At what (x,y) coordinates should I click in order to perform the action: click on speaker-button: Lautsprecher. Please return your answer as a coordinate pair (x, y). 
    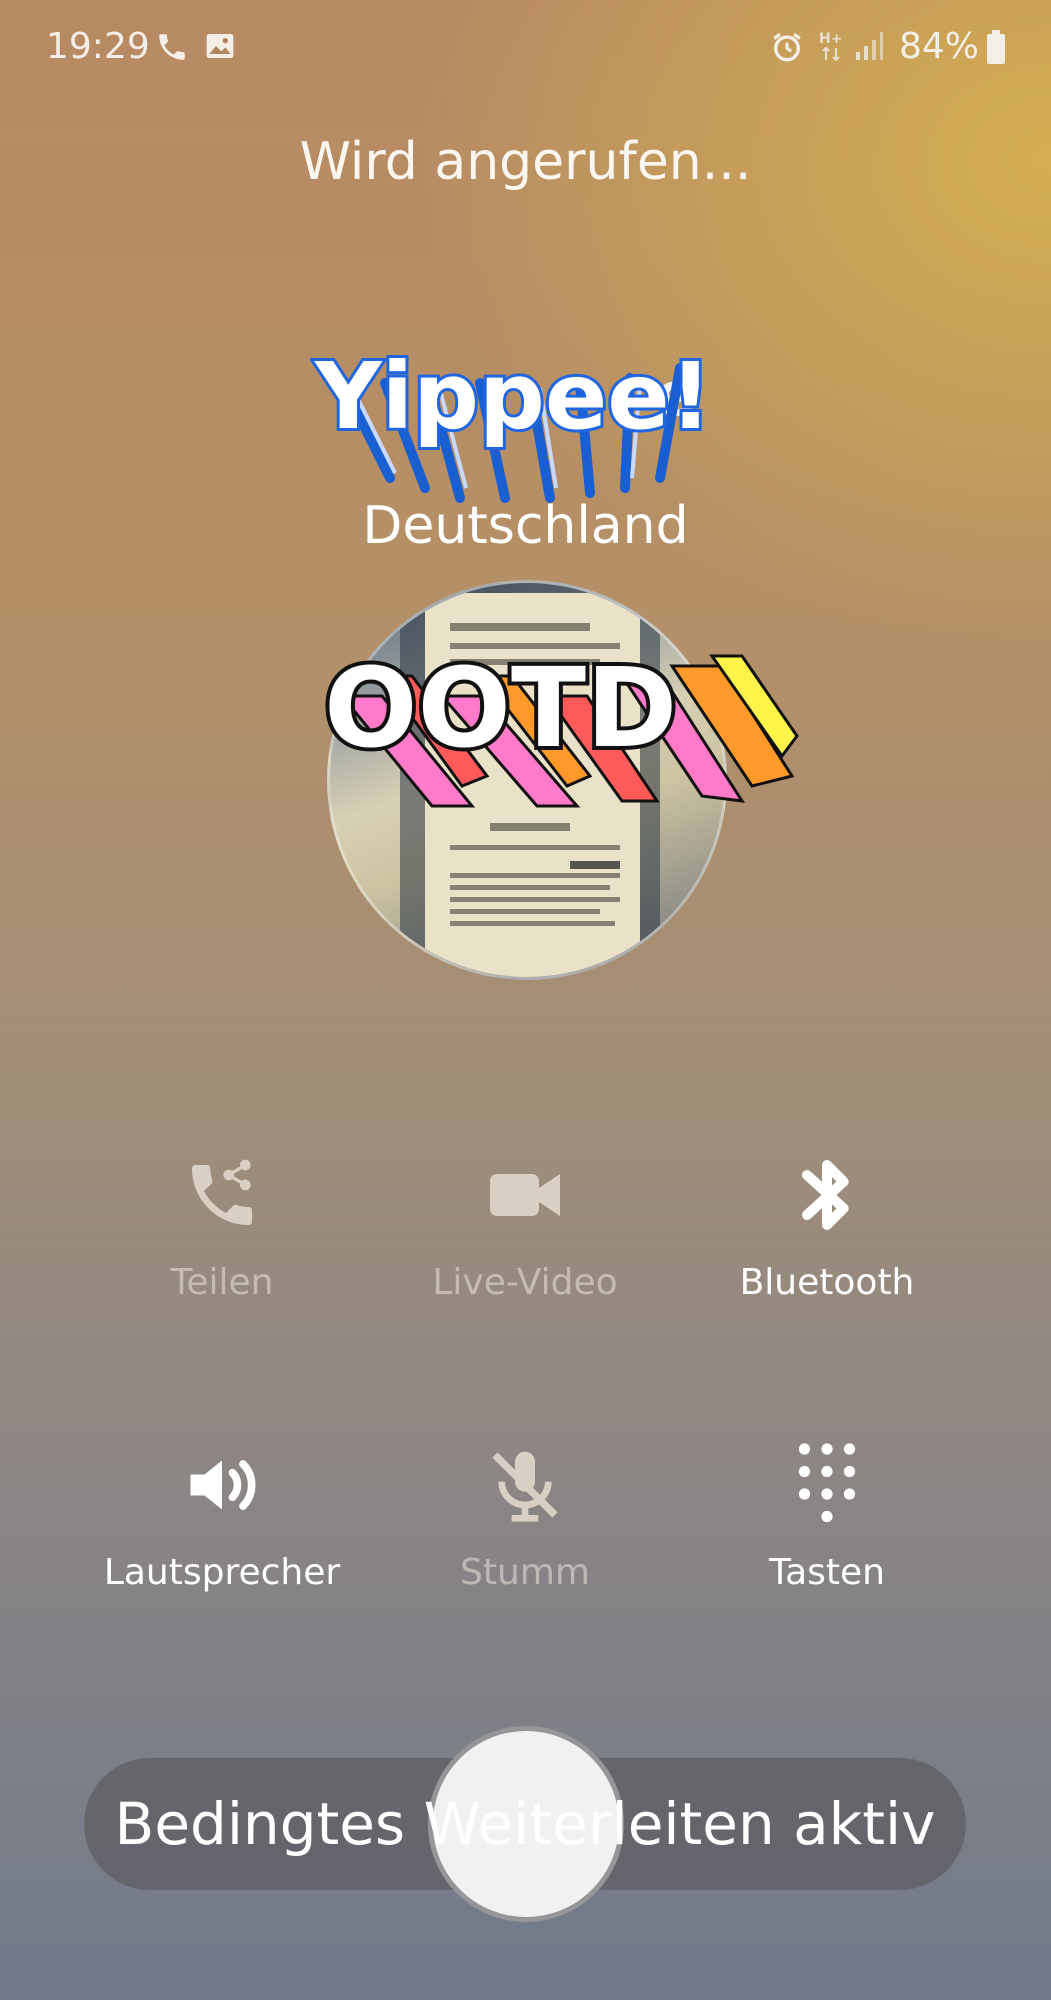
    Looking at the image, I should click on (222, 1516).